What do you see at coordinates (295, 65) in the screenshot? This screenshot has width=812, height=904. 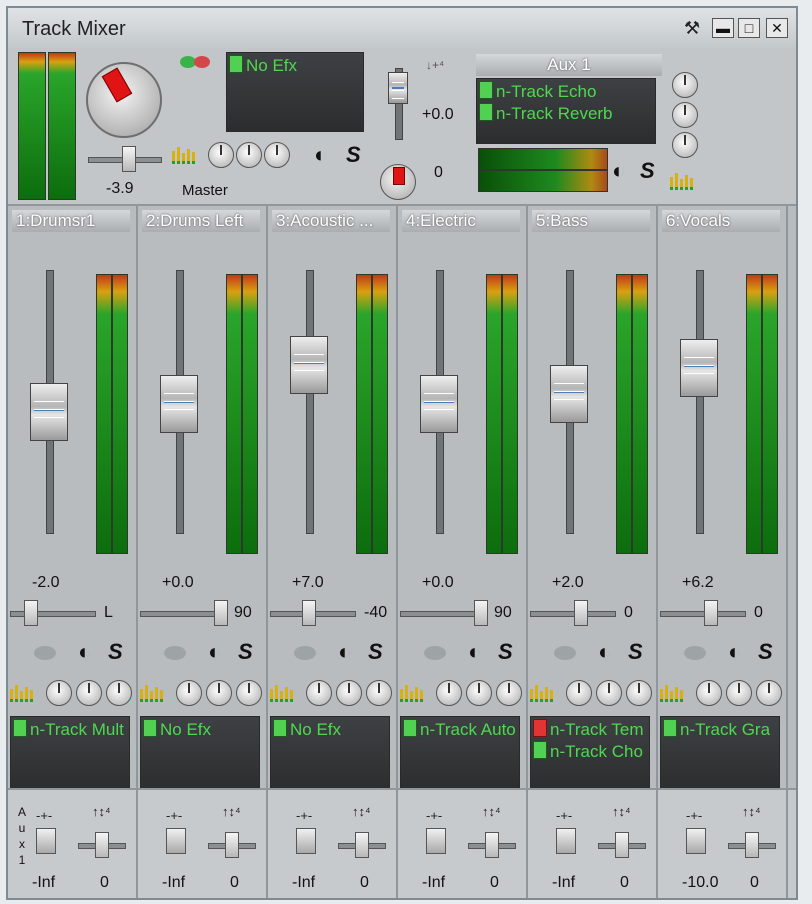 I see `master-fx-item-0: No Efx` at bounding box center [295, 65].